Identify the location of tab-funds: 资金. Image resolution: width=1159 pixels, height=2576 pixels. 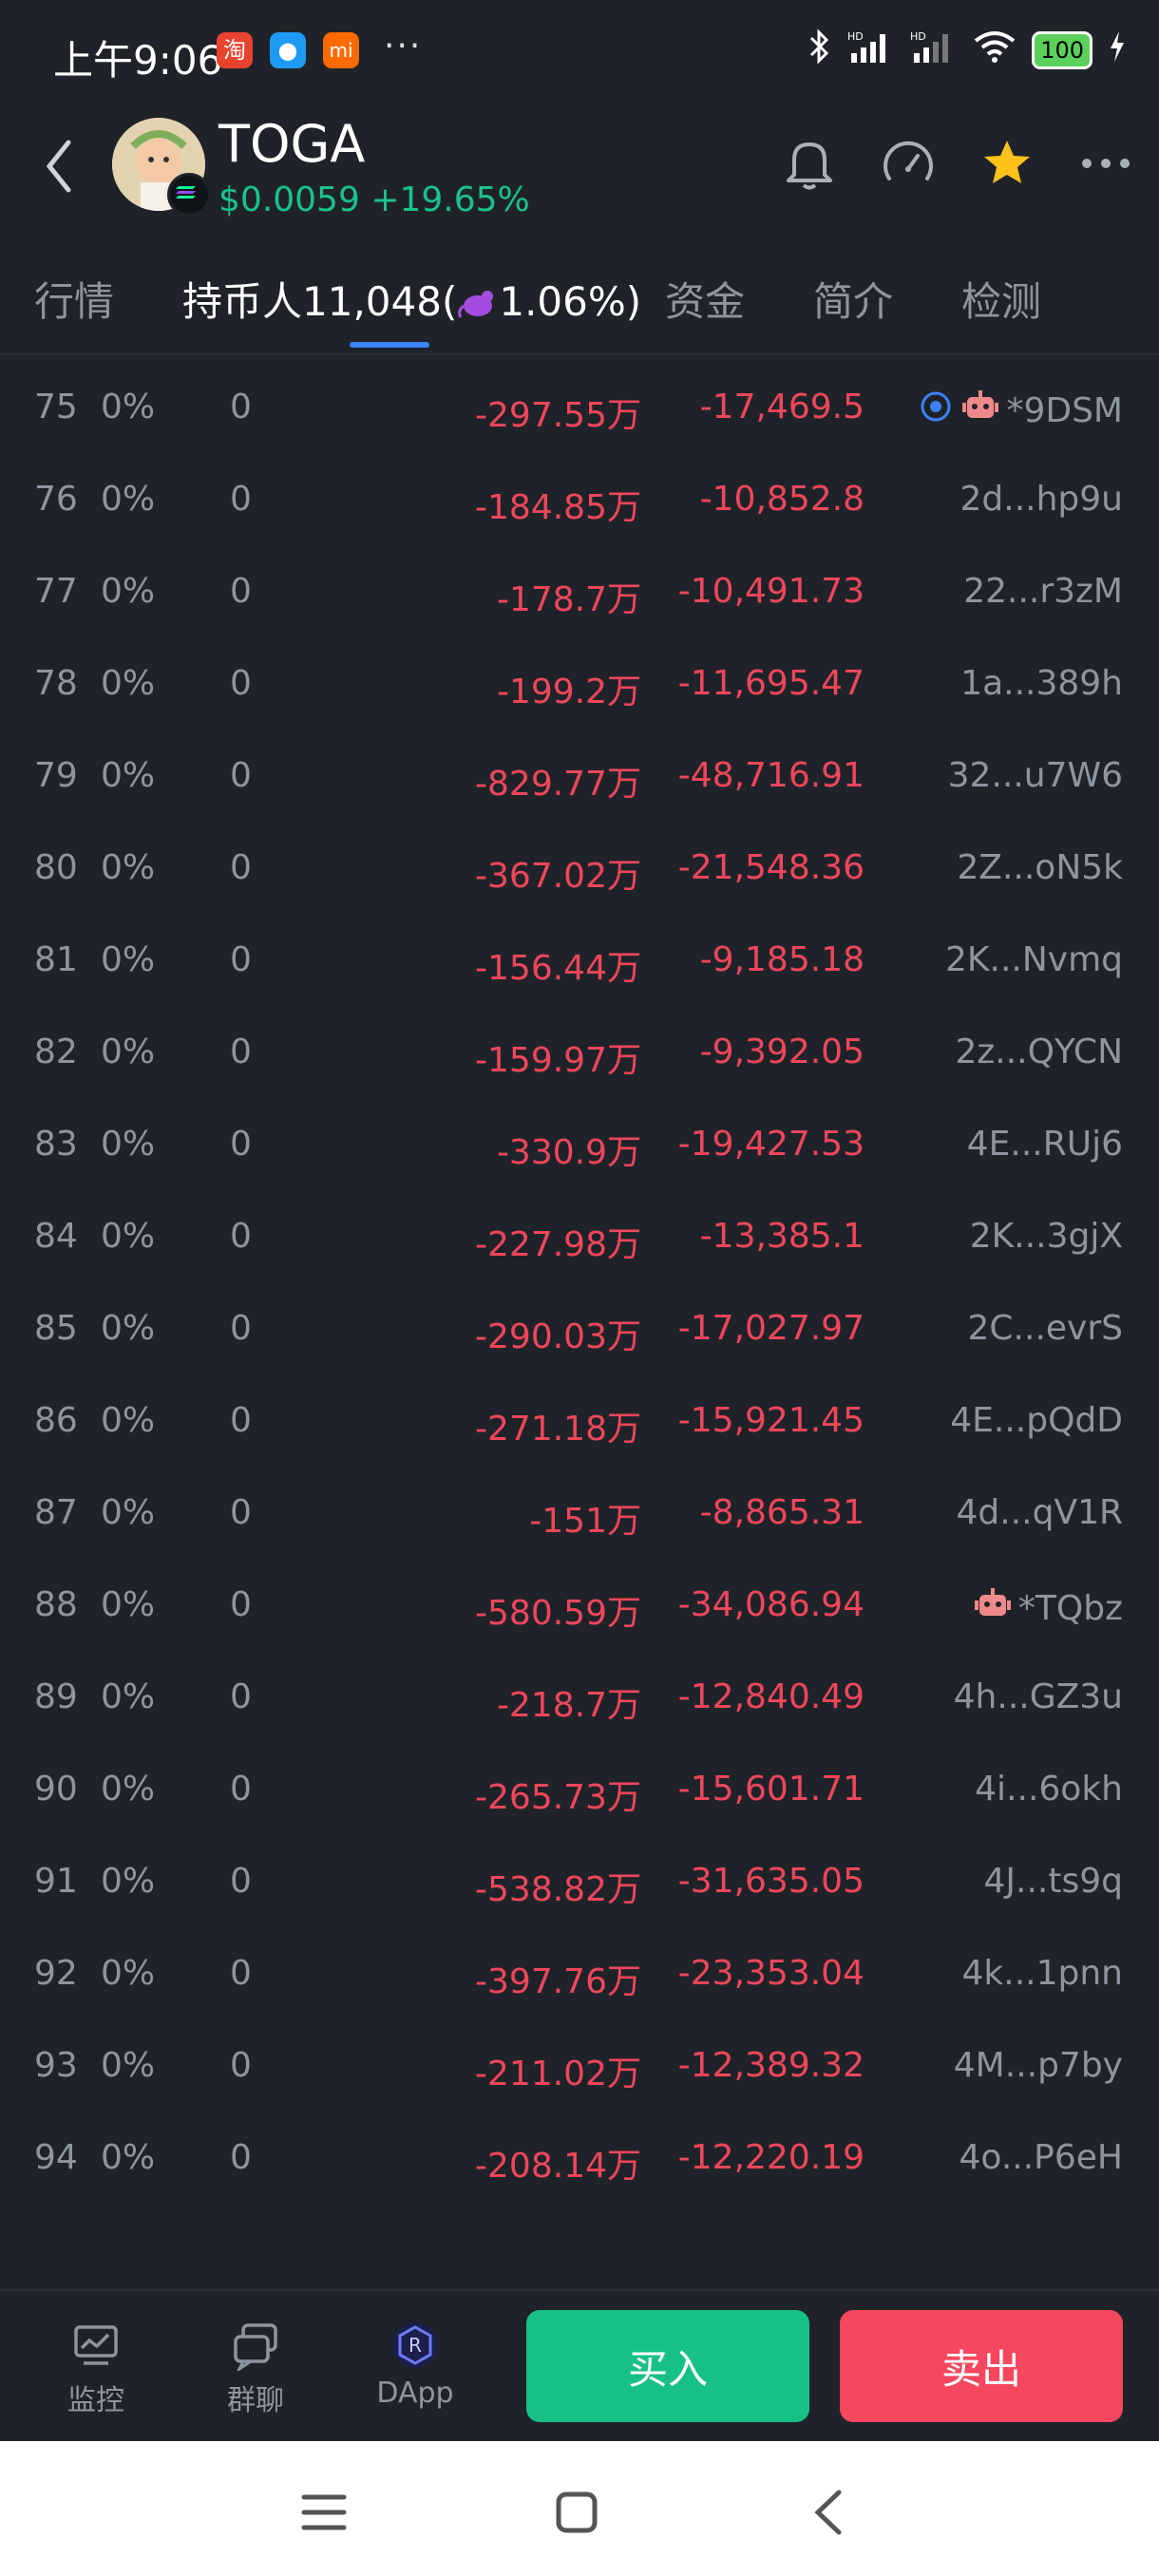
(705, 299).